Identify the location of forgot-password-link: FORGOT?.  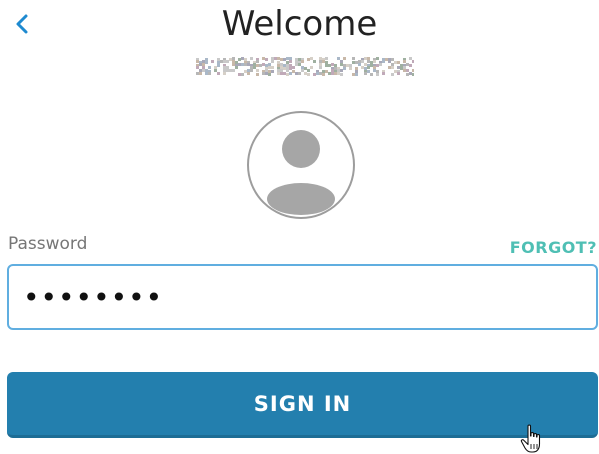
(553, 248).